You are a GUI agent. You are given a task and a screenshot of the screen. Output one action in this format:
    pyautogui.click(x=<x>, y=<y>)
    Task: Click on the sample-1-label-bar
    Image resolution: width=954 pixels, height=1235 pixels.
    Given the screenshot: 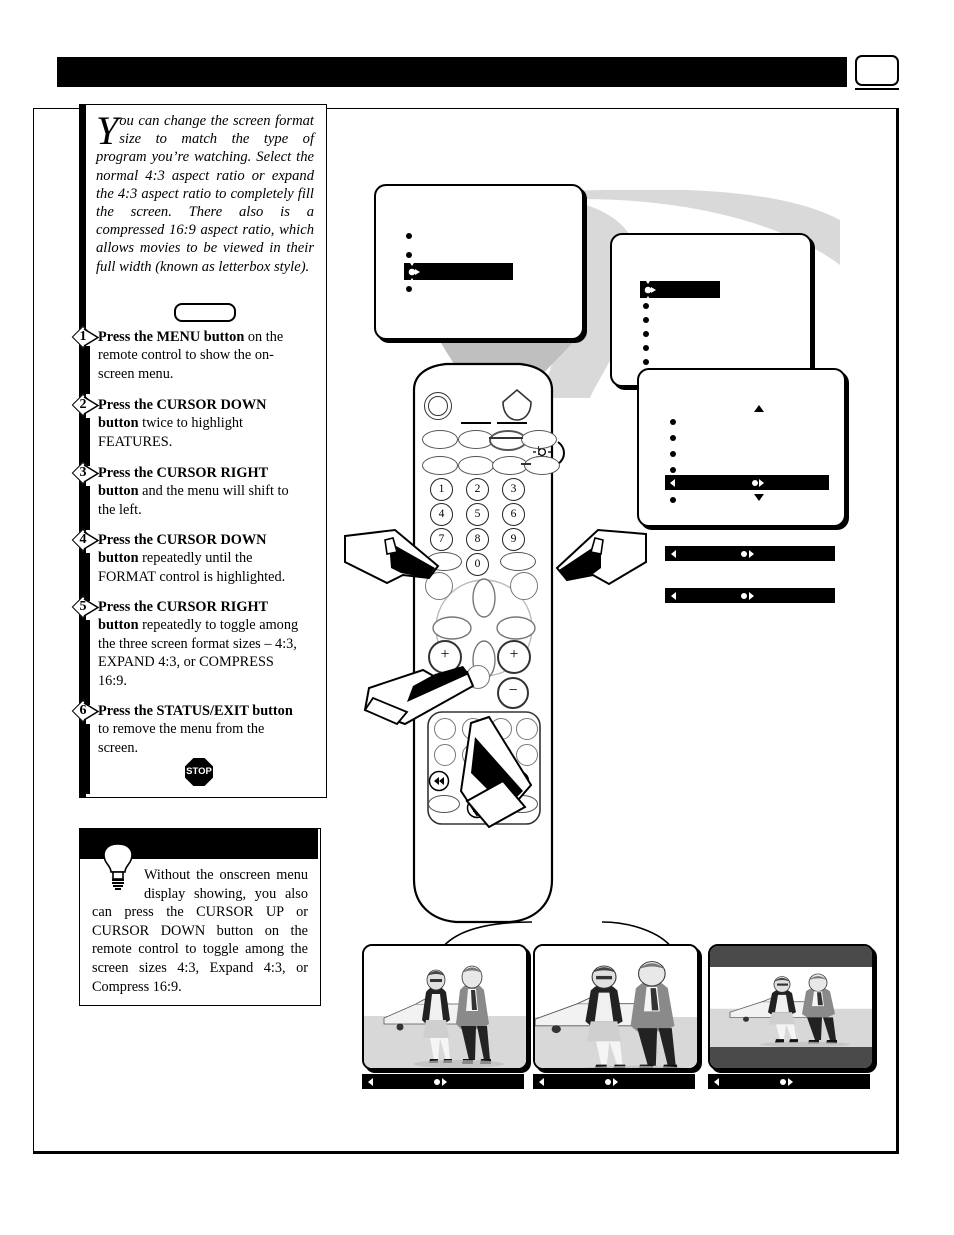 What is the action you would take?
    pyautogui.click(x=443, y=1081)
    